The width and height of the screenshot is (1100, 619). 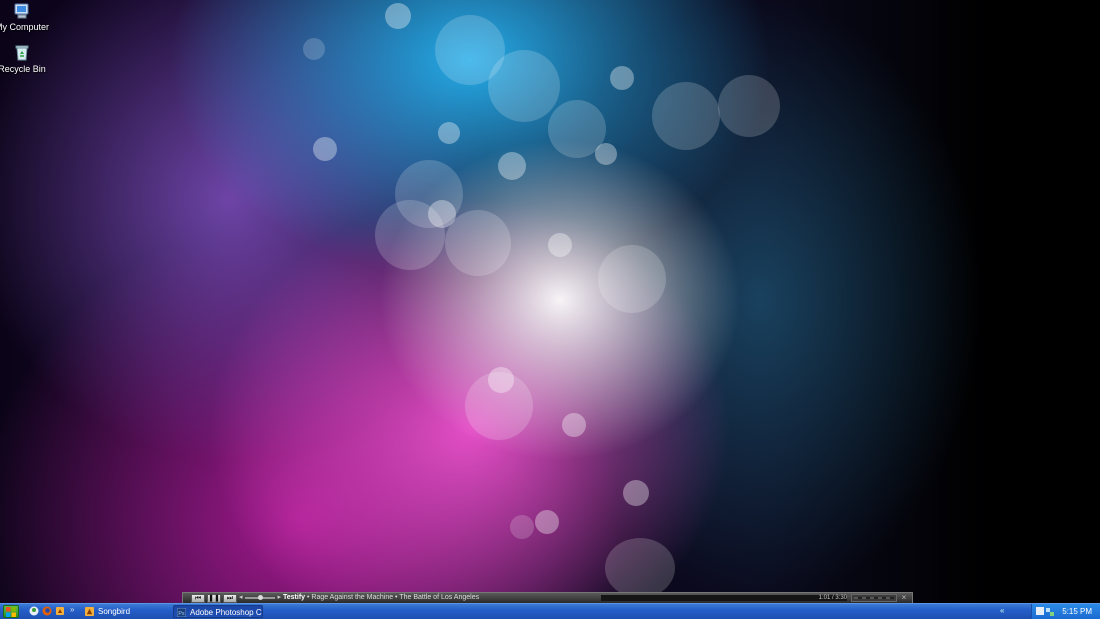 I want to click on system-tray: « 5:15 PM, so click(x=1050, y=611).